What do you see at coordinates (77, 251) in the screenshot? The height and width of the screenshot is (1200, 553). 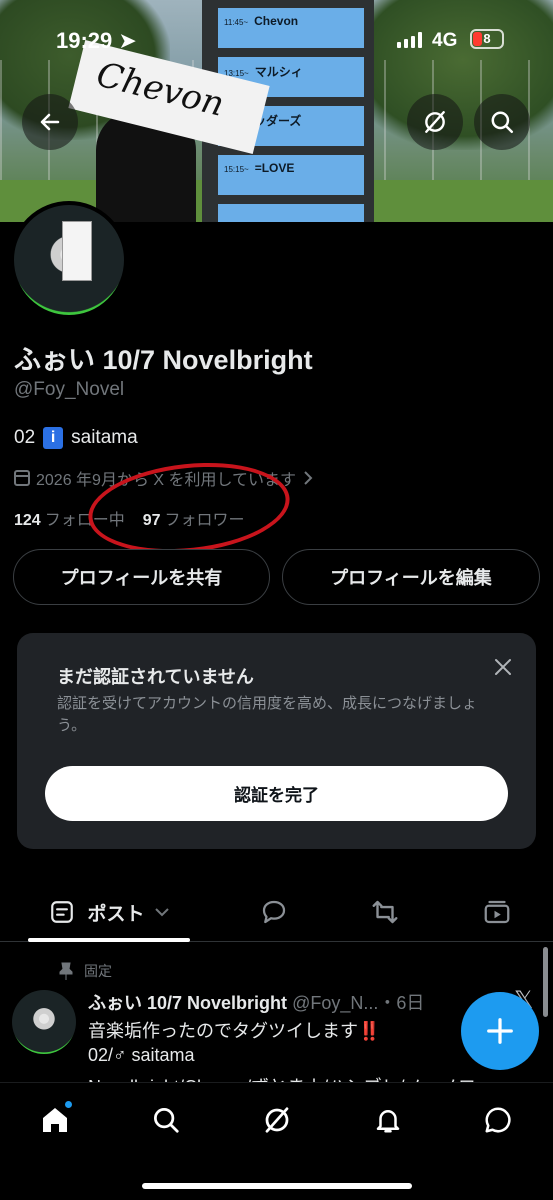 I see `avatar-sign` at bounding box center [77, 251].